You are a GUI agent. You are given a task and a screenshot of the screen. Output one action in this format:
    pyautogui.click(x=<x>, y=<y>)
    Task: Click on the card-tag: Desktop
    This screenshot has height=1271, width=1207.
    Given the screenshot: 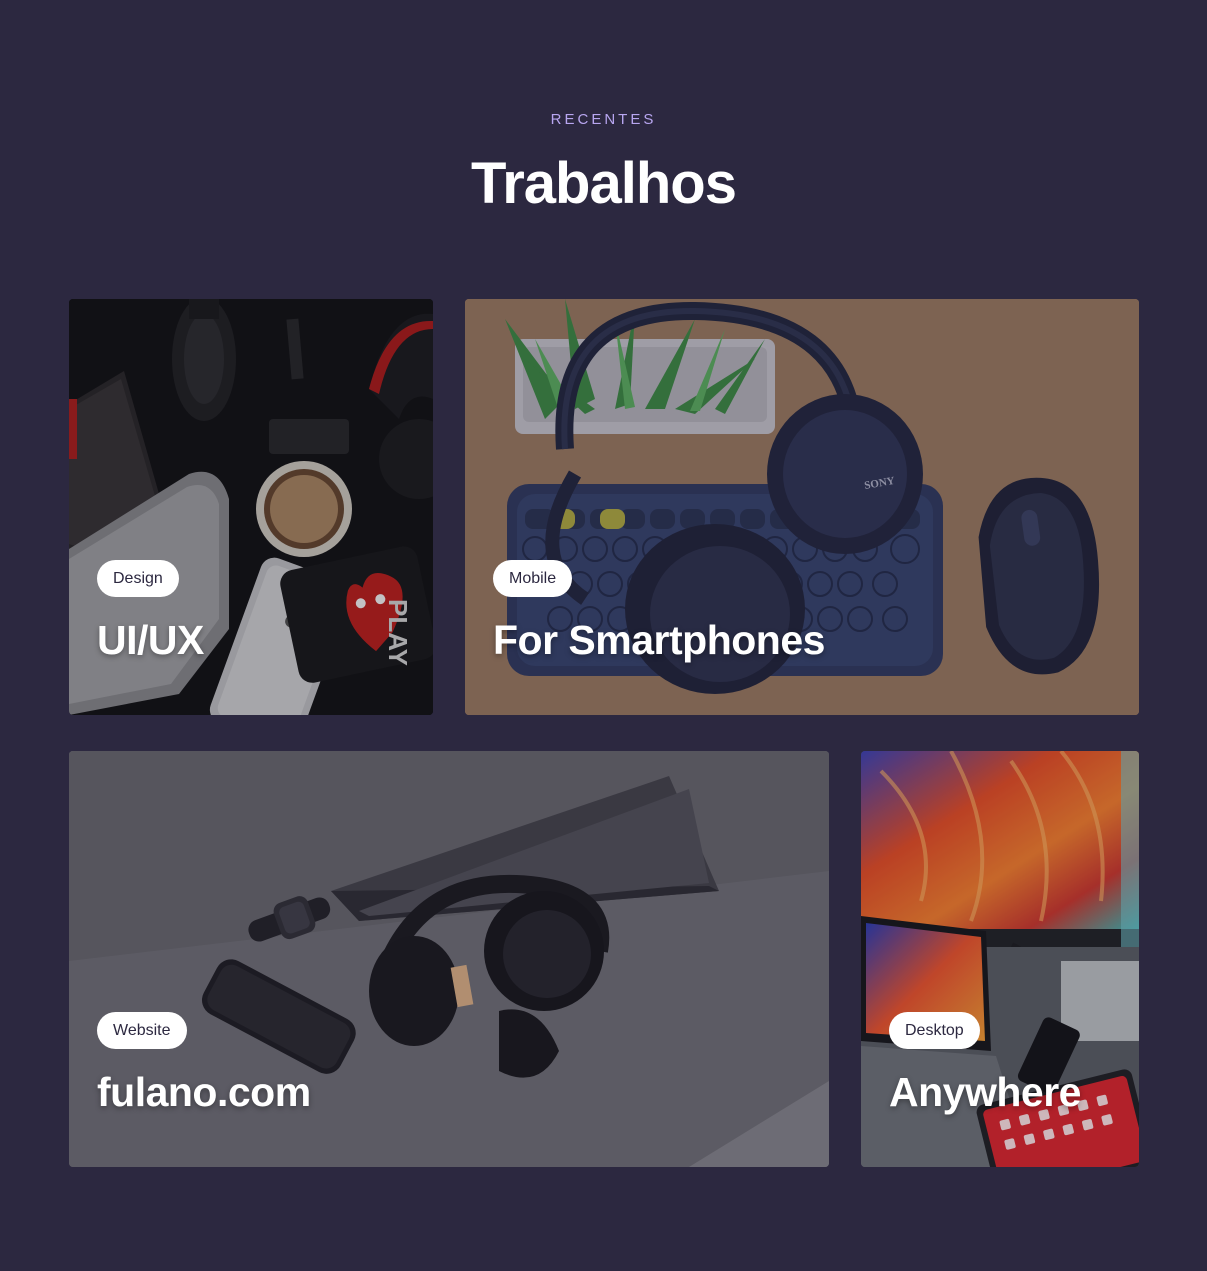 What is the action you would take?
    pyautogui.click(x=934, y=1030)
    